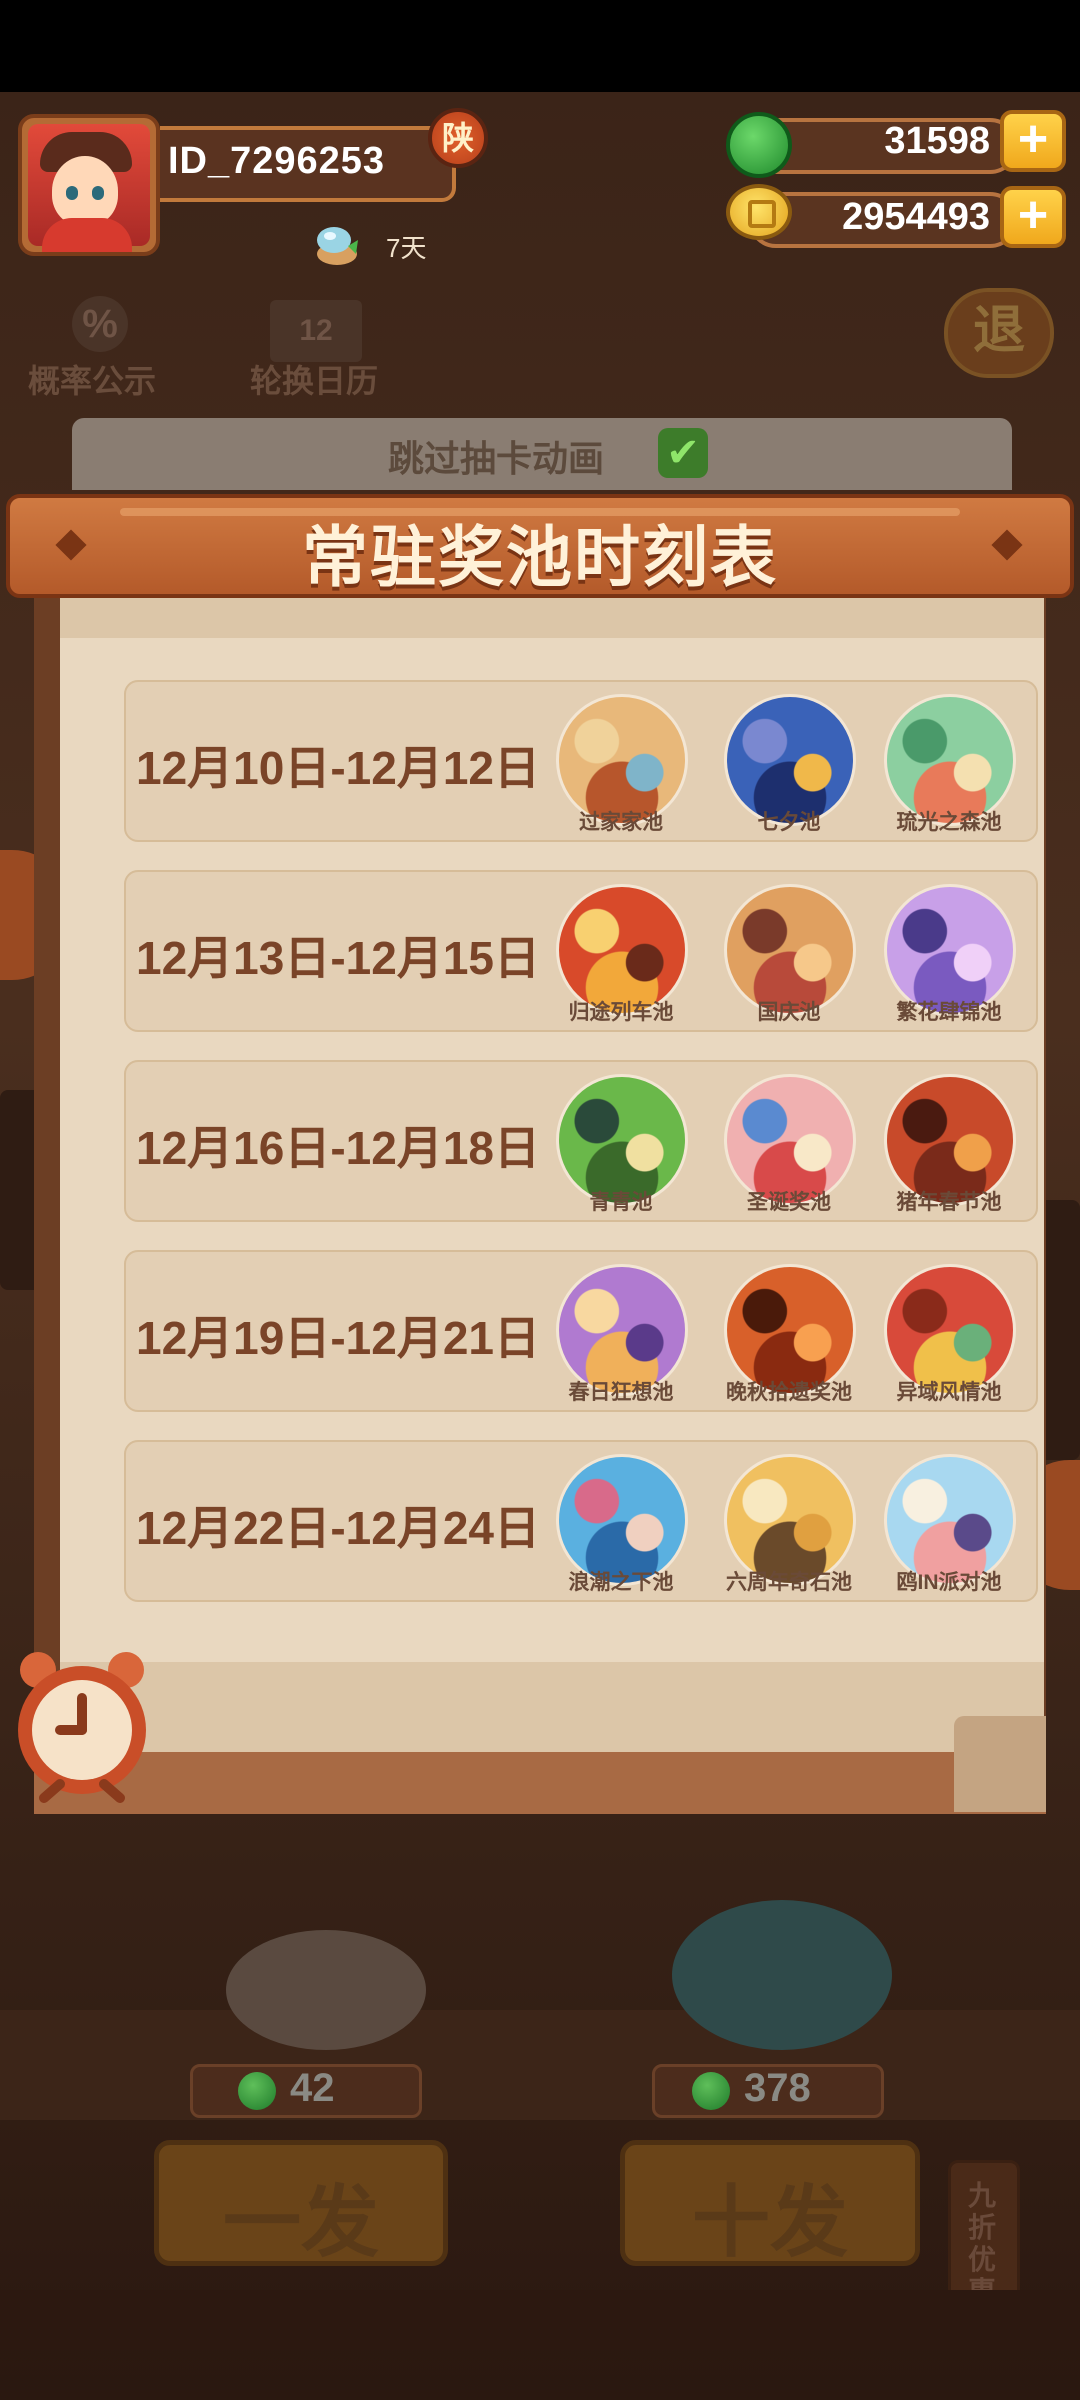 The width and height of the screenshot is (1080, 2400). I want to click on schedule-paper-top, so click(552, 618).